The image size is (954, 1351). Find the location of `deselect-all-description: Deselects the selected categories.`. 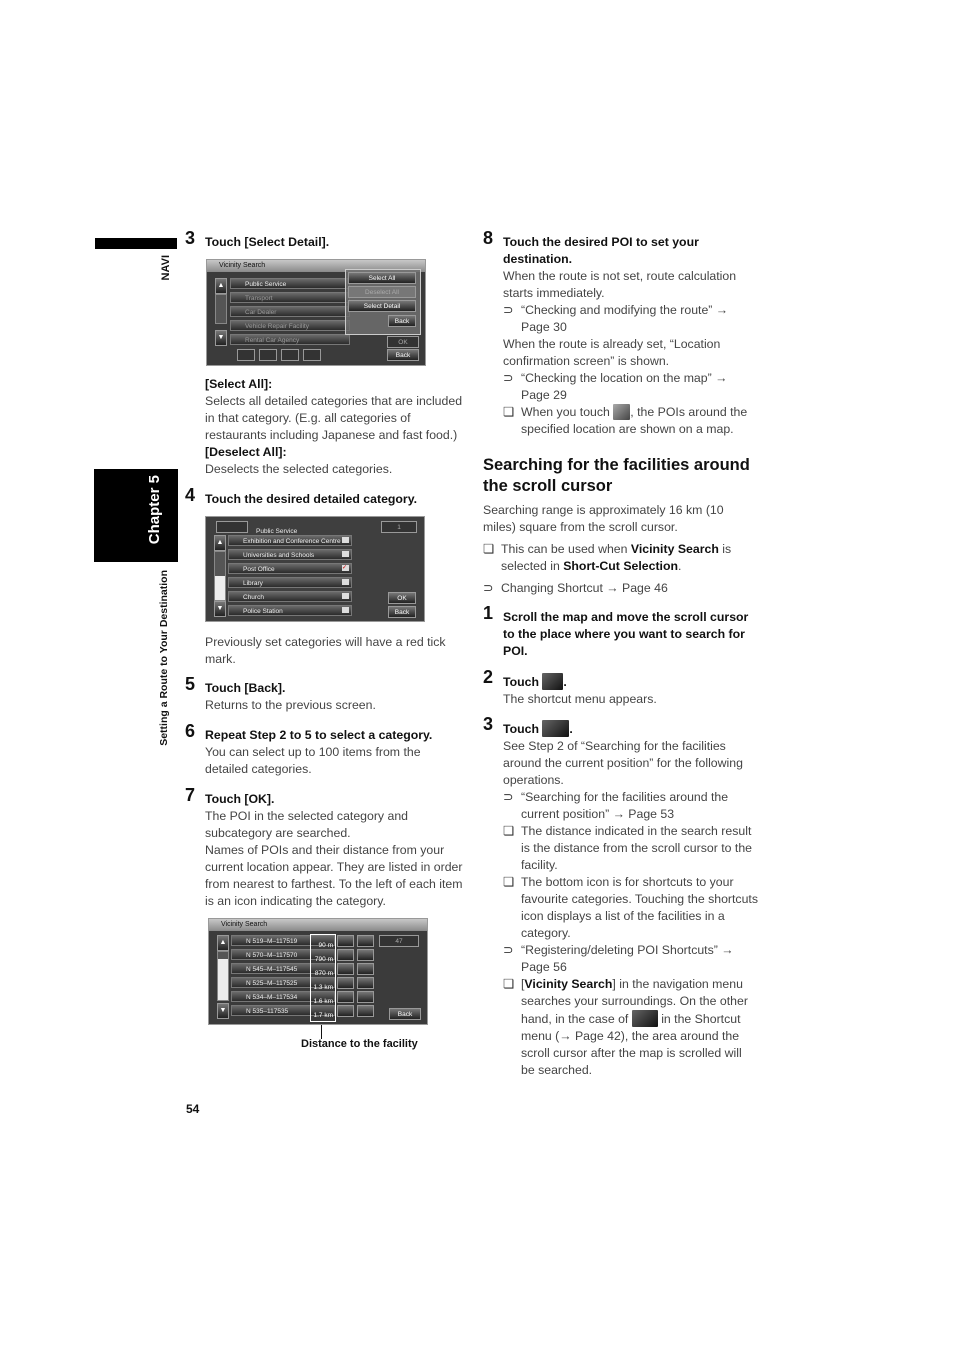

deselect-all-description: Deselects the selected categories. is located at coordinates (299, 469).